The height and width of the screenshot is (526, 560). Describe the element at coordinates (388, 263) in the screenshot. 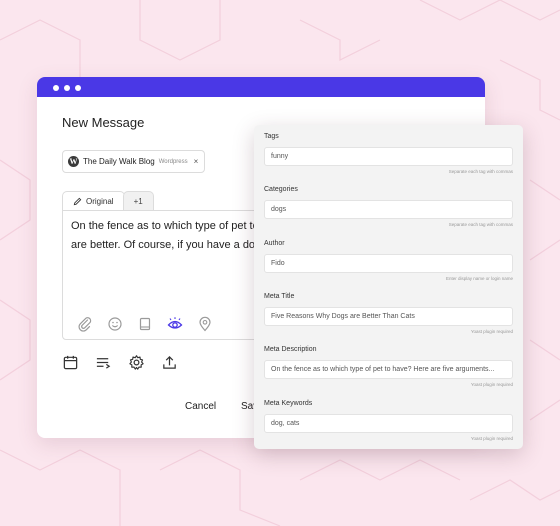

I see `author-input: Fido` at that location.